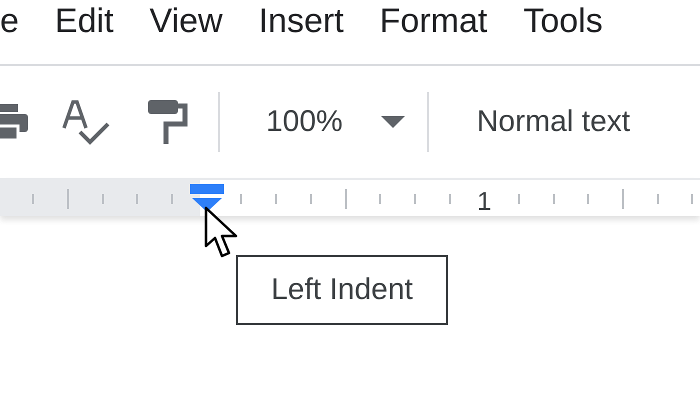 This screenshot has height=407, width=700. I want to click on ruler-number: 1, so click(484, 201).